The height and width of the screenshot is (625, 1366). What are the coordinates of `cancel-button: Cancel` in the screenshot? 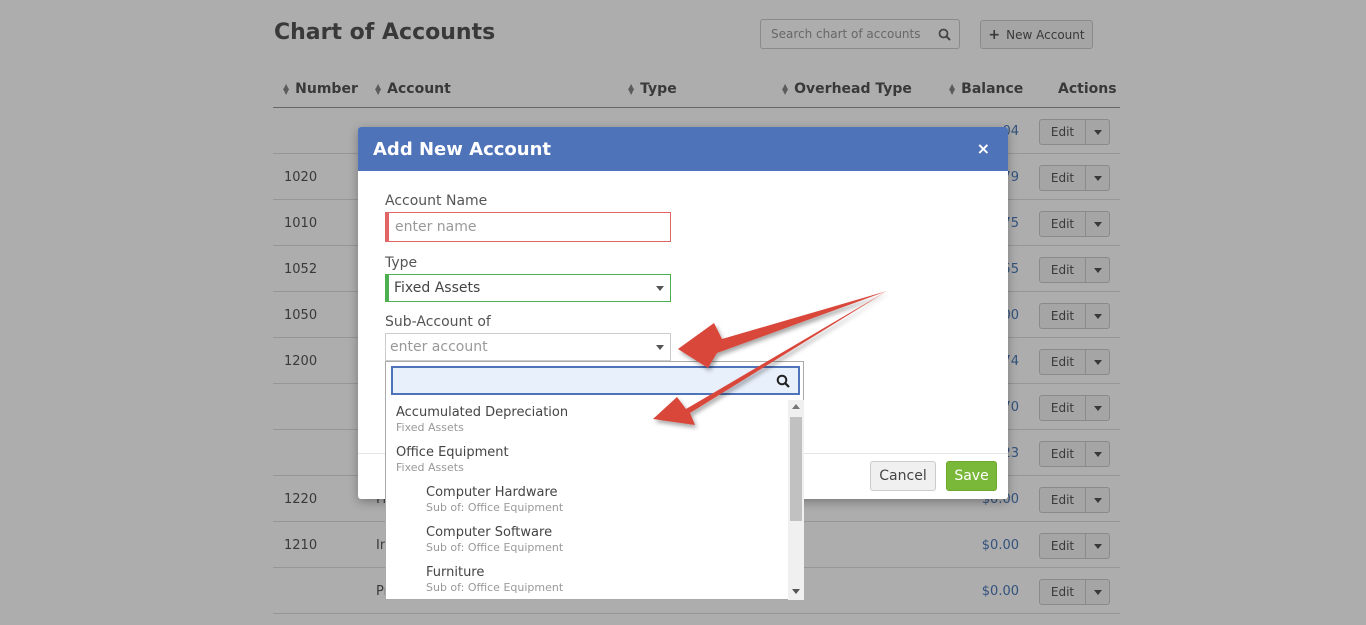 It's located at (903, 476).